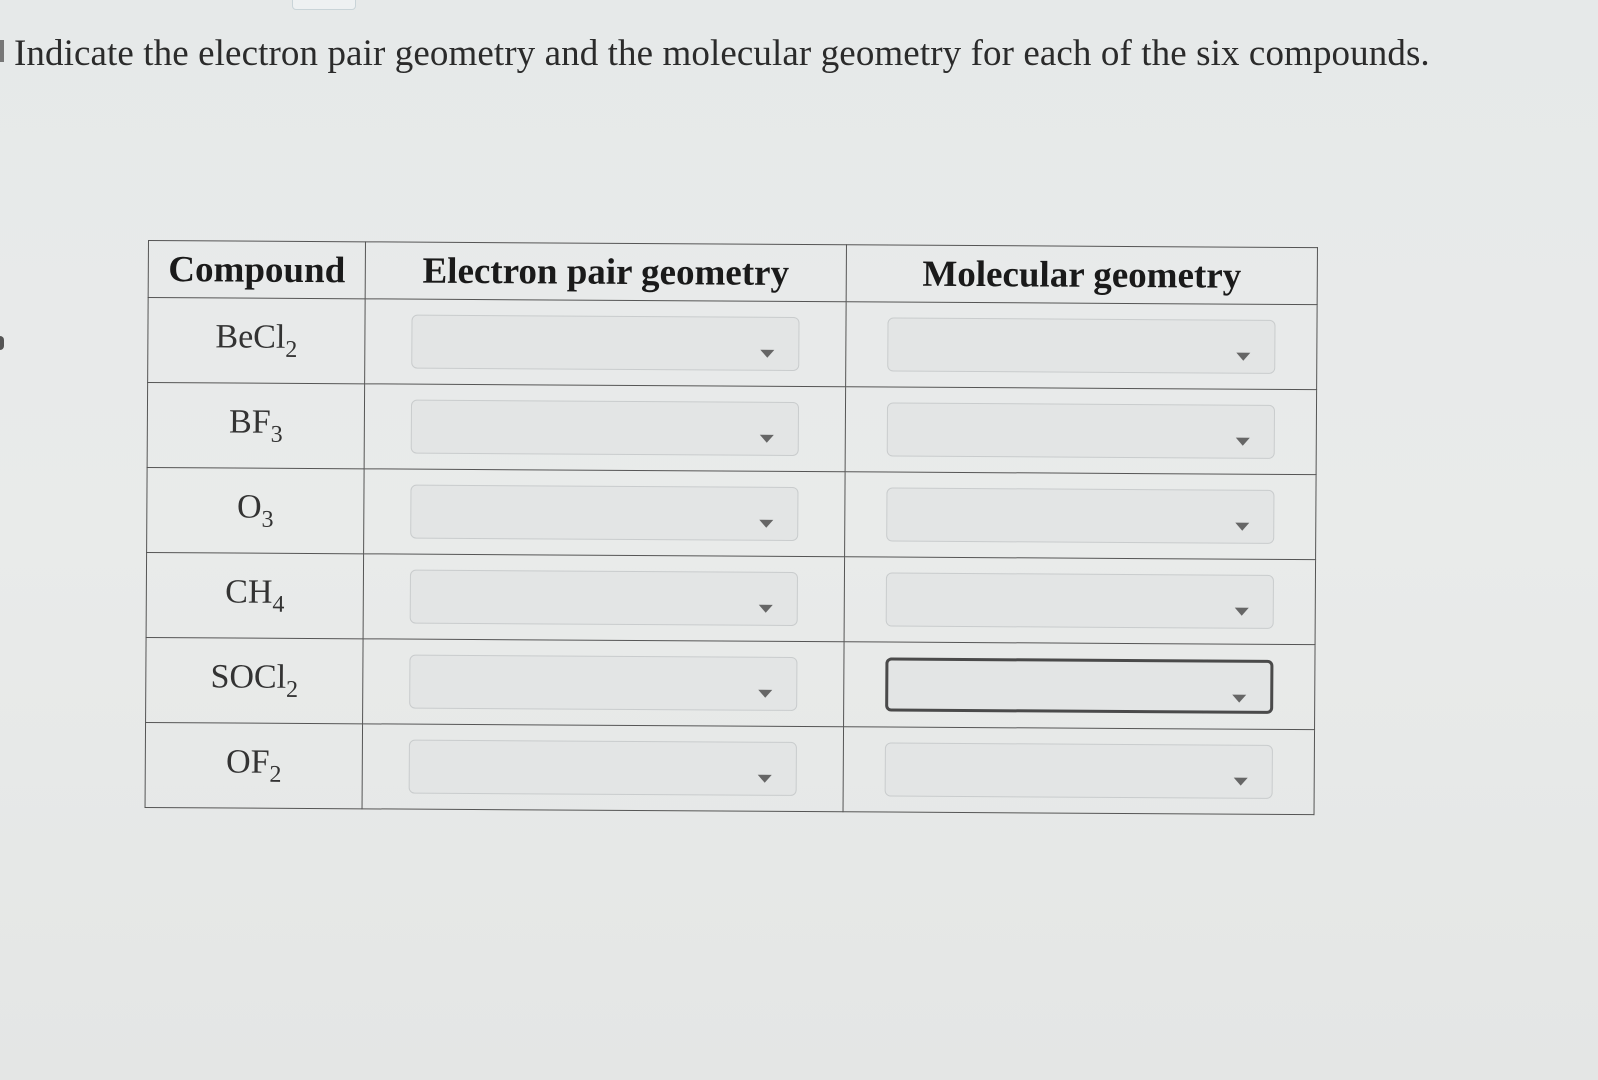  I want to click on top-tab-edge, so click(324, 5).